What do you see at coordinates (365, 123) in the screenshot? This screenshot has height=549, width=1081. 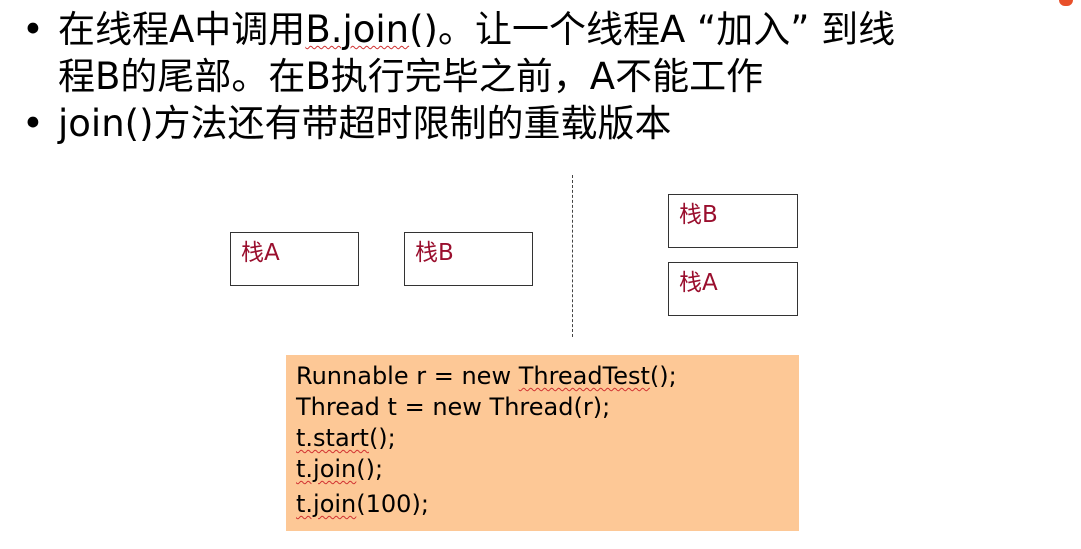 I see `bullet-text: join()方法还有带超时限制的重载版本` at bounding box center [365, 123].